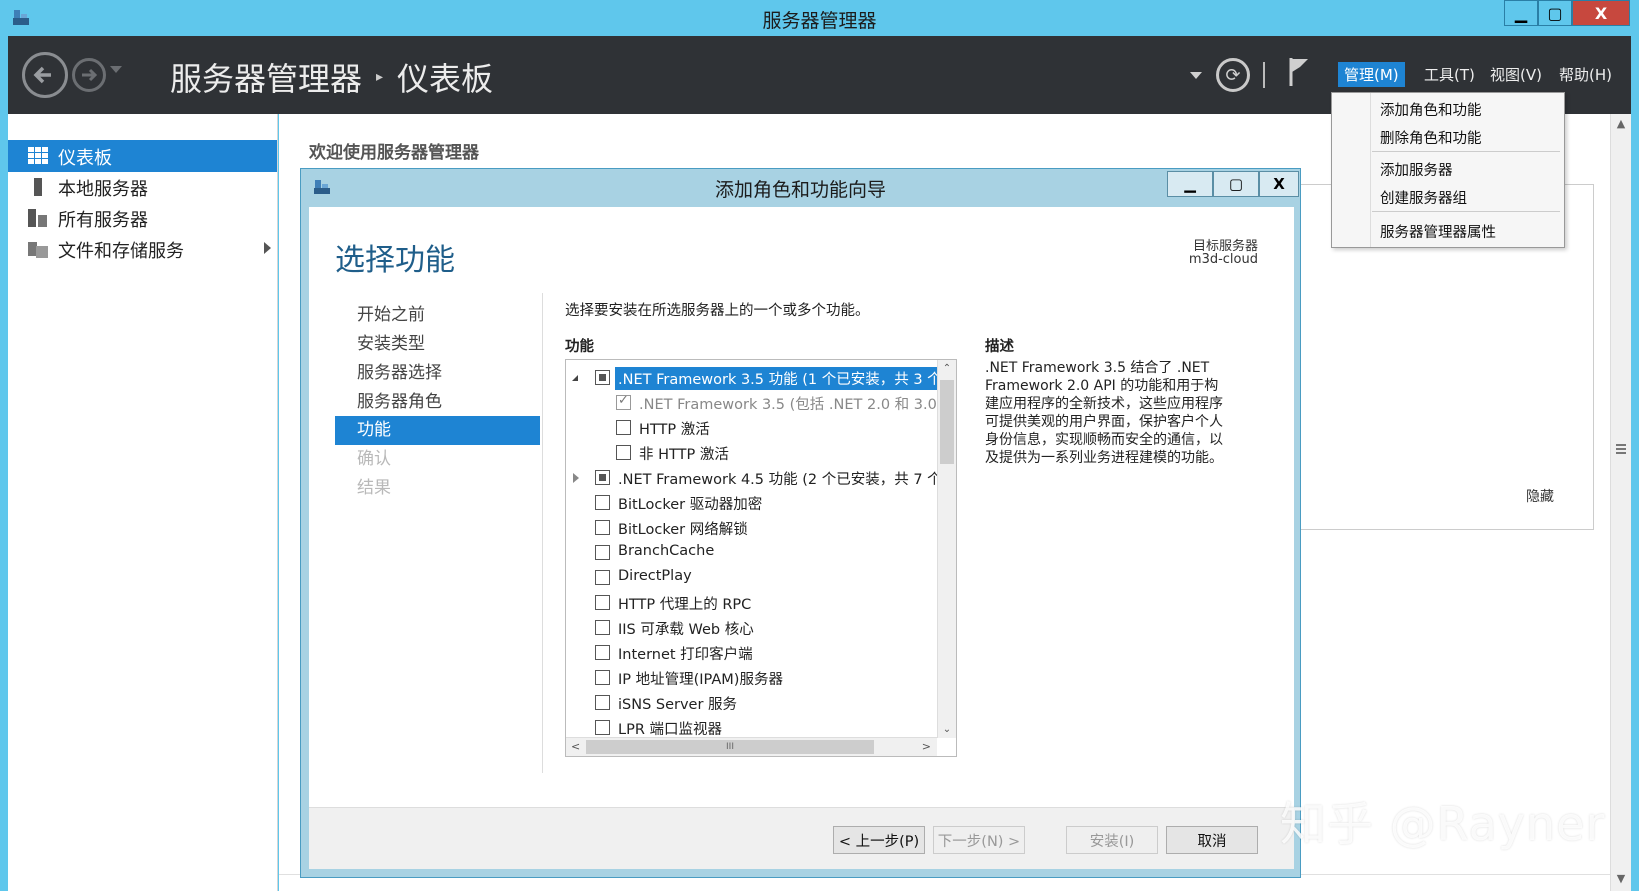  I want to click on scroll-down-icon: ⌄, so click(947, 729).